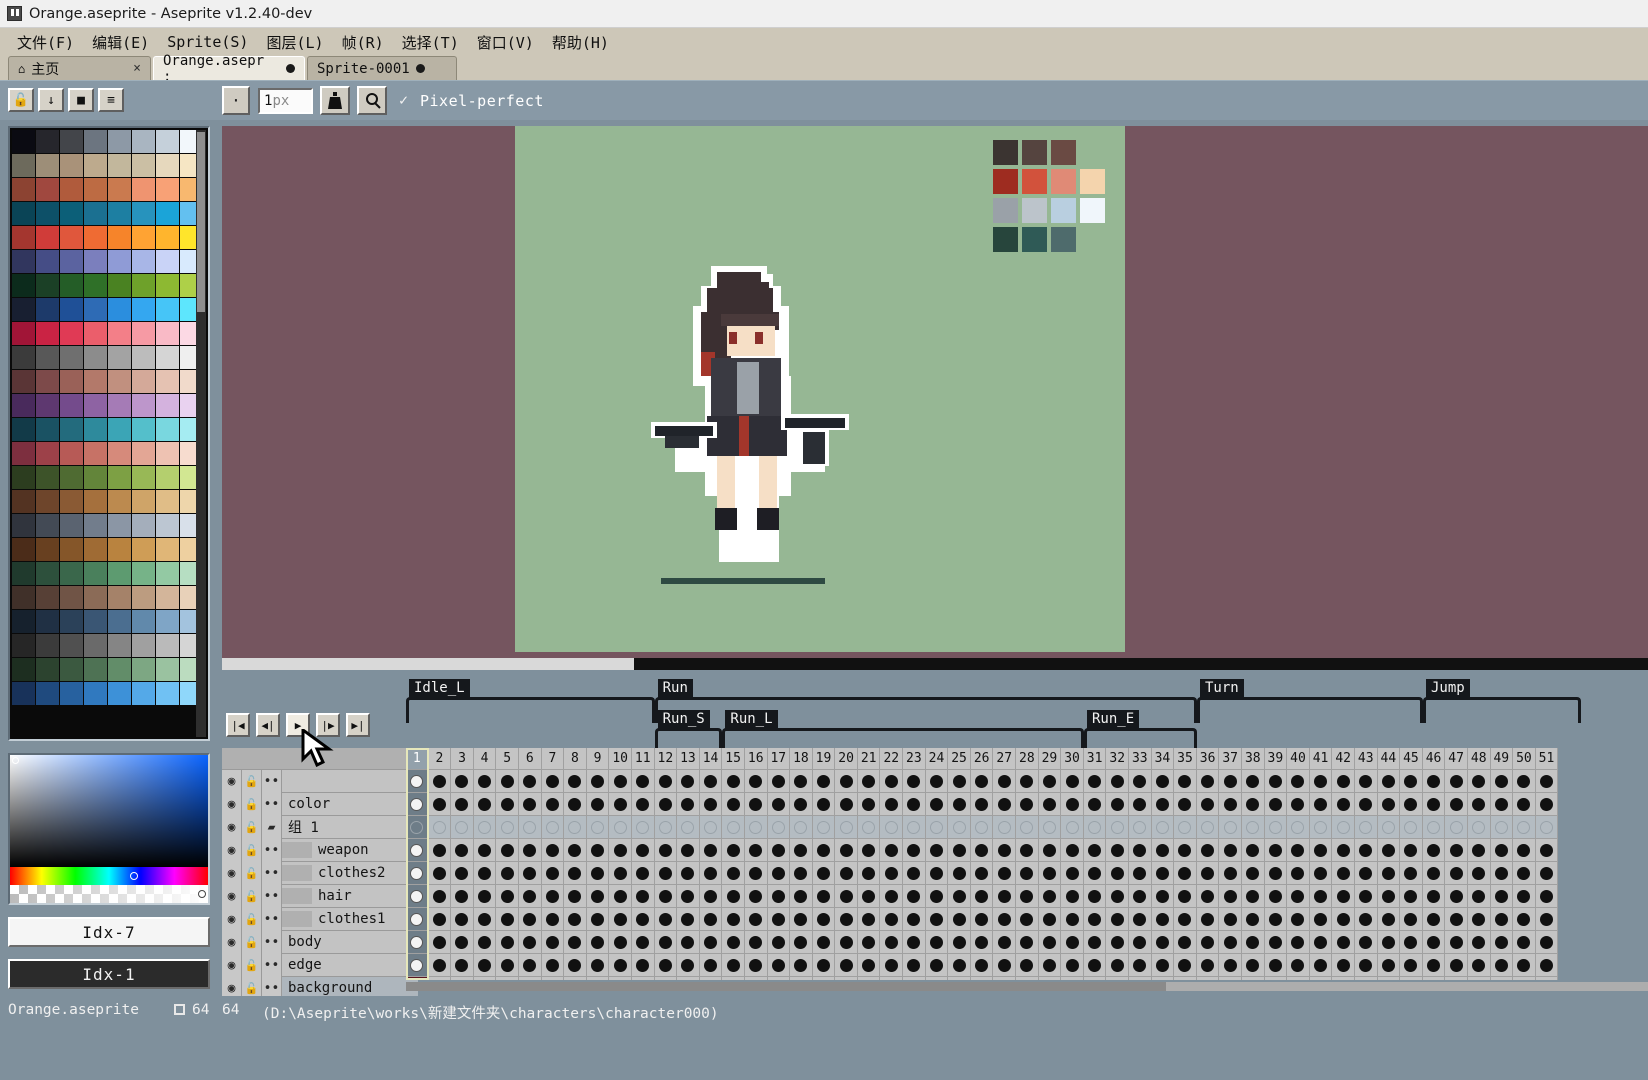  Describe the element at coordinates (580, 42) in the screenshot. I see `menu-help: 帮助(H)` at that location.